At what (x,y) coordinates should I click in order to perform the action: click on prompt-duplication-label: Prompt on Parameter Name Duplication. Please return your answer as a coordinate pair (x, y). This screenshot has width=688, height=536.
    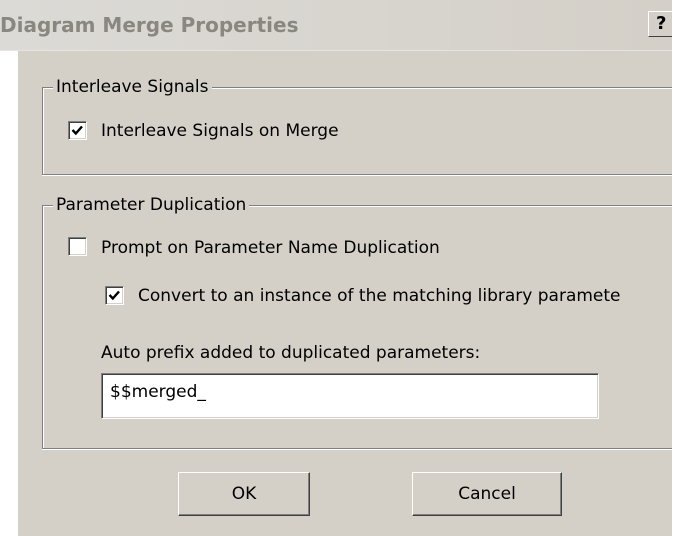
    Looking at the image, I should click on (270, 248).